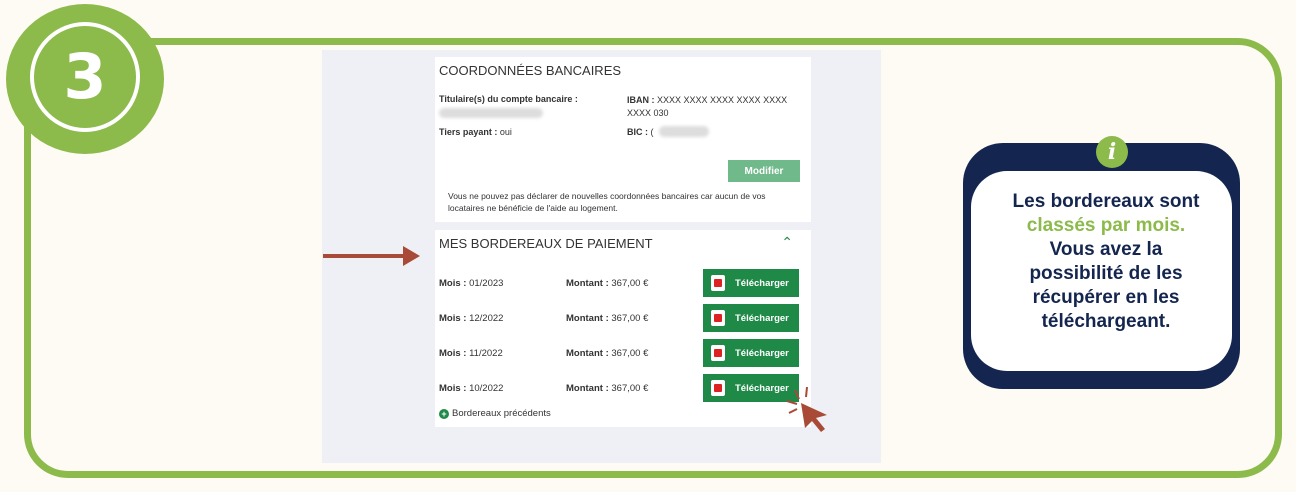 The width and height of the screenshot is (1296, 492). I want to click on info-line-5: récupérer en les, so click(1106, 297).